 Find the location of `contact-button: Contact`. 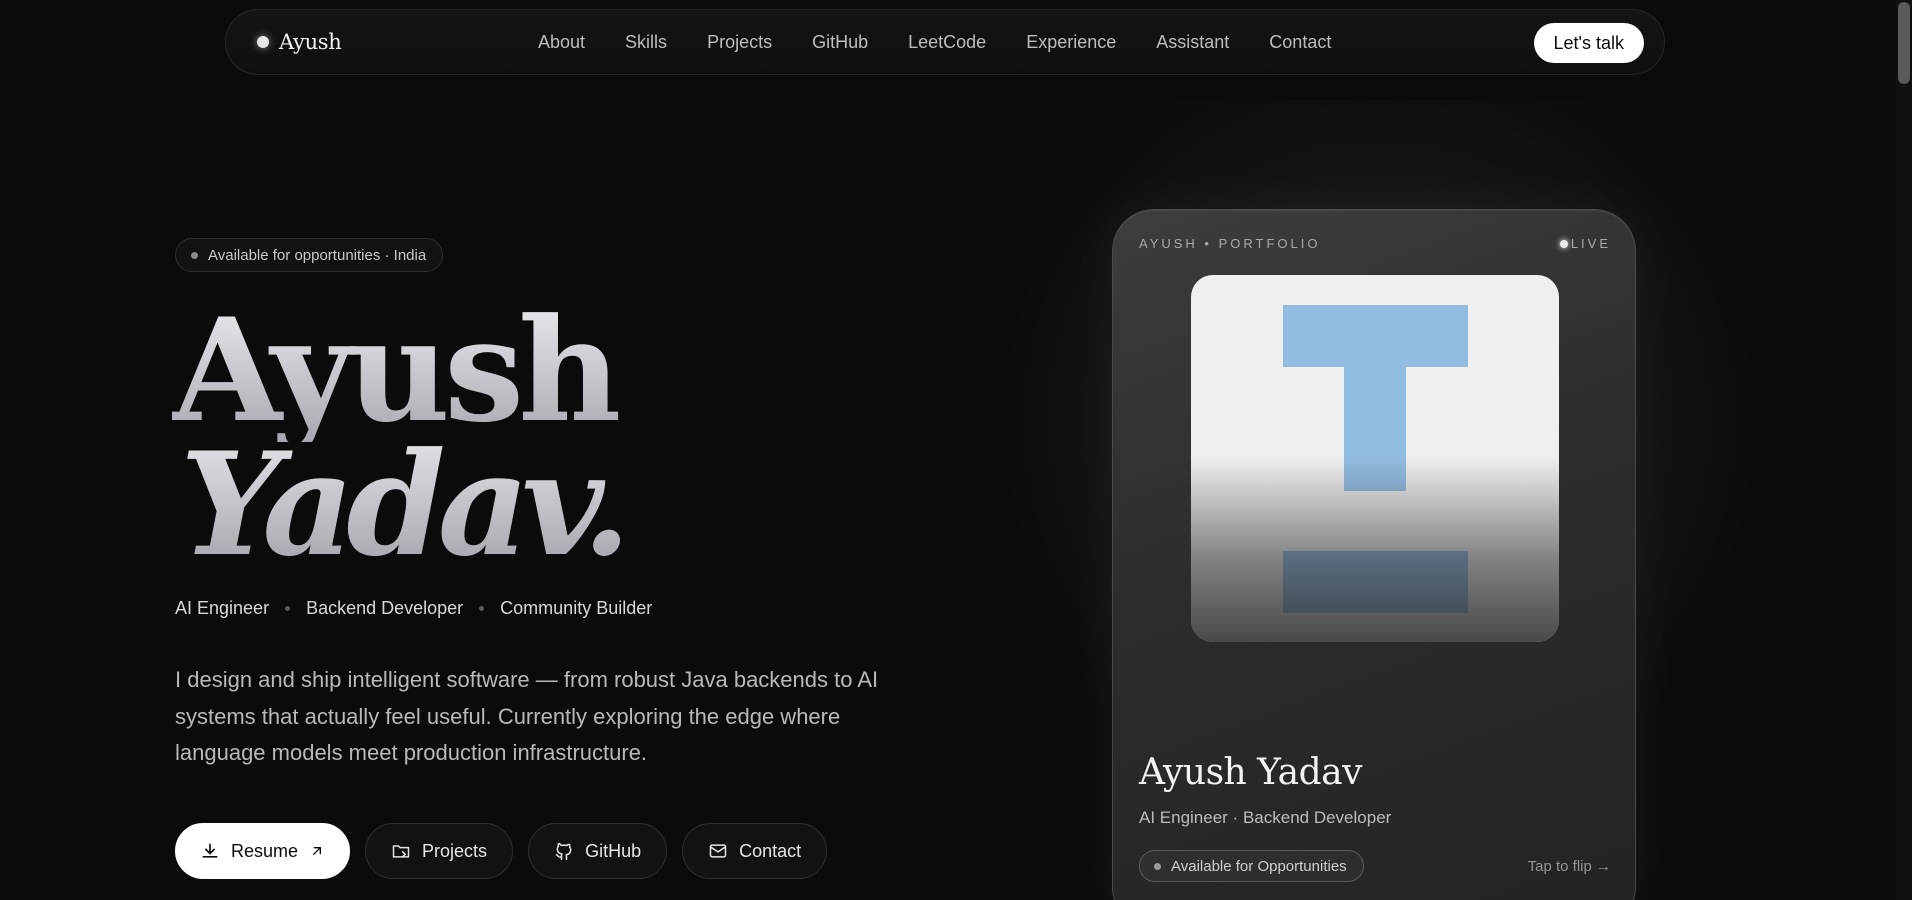

contact-button: Contact is located at coordinates (755, 851).